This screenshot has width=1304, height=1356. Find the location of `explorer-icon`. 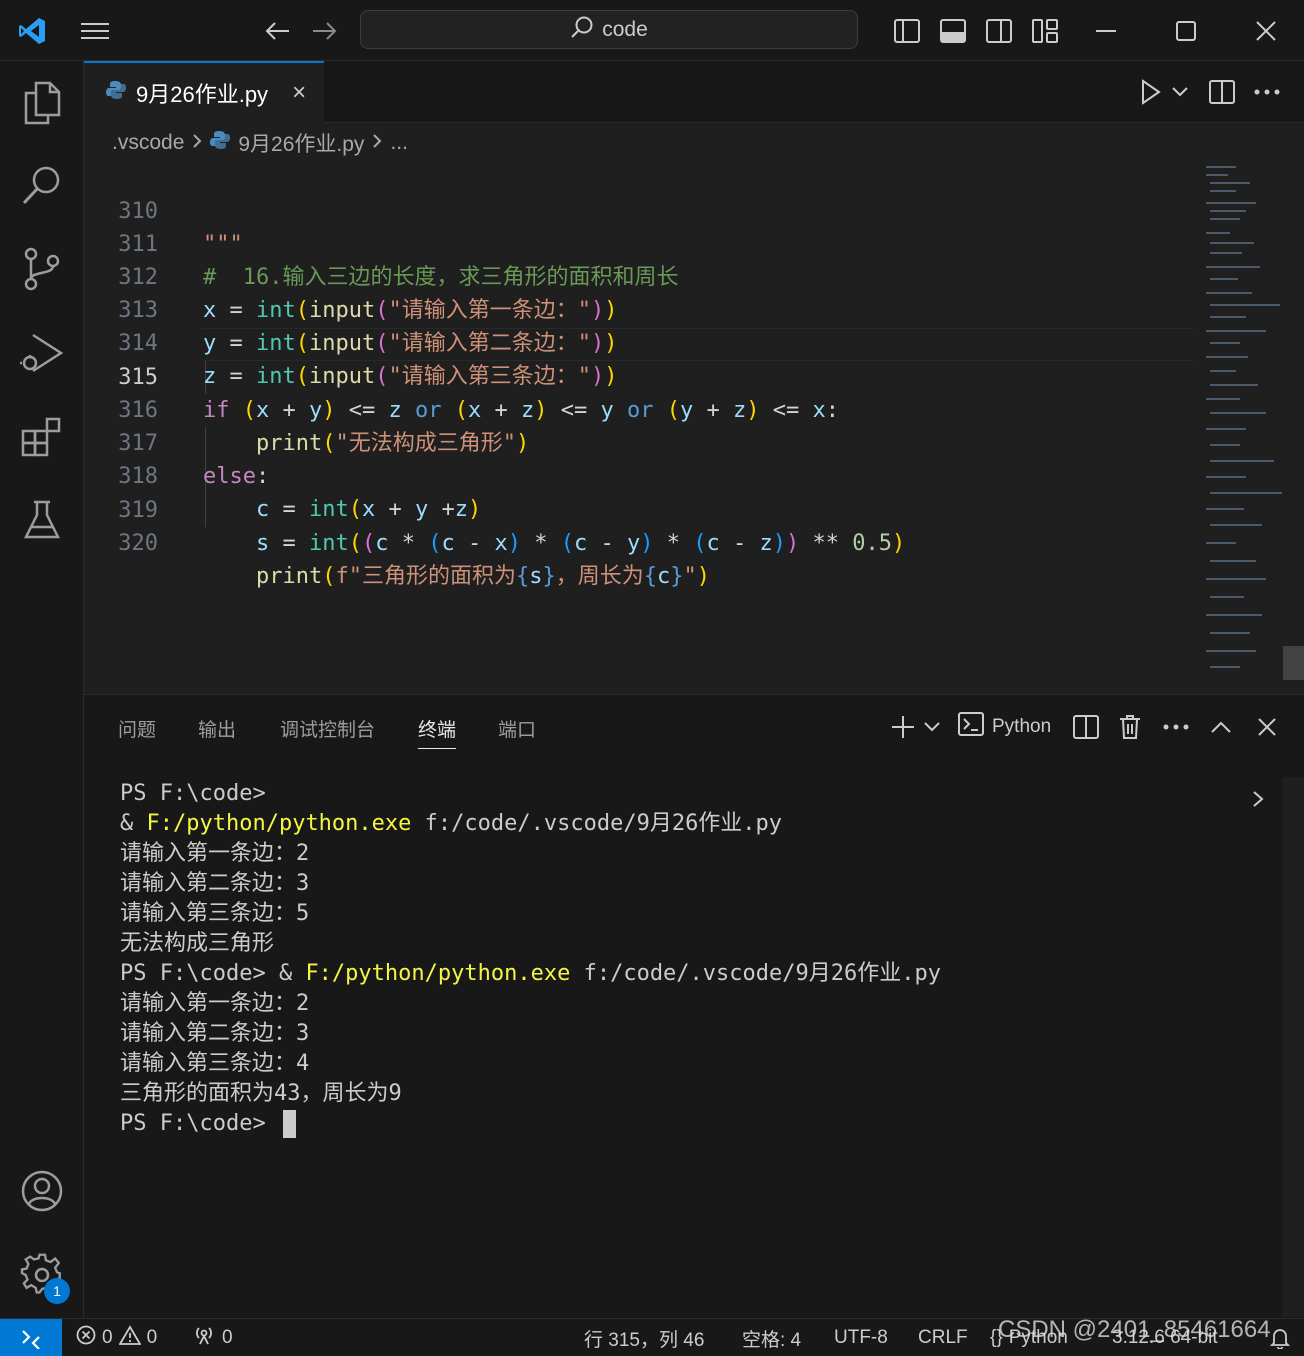

explorer-icon is located at coordinates (42, 103).